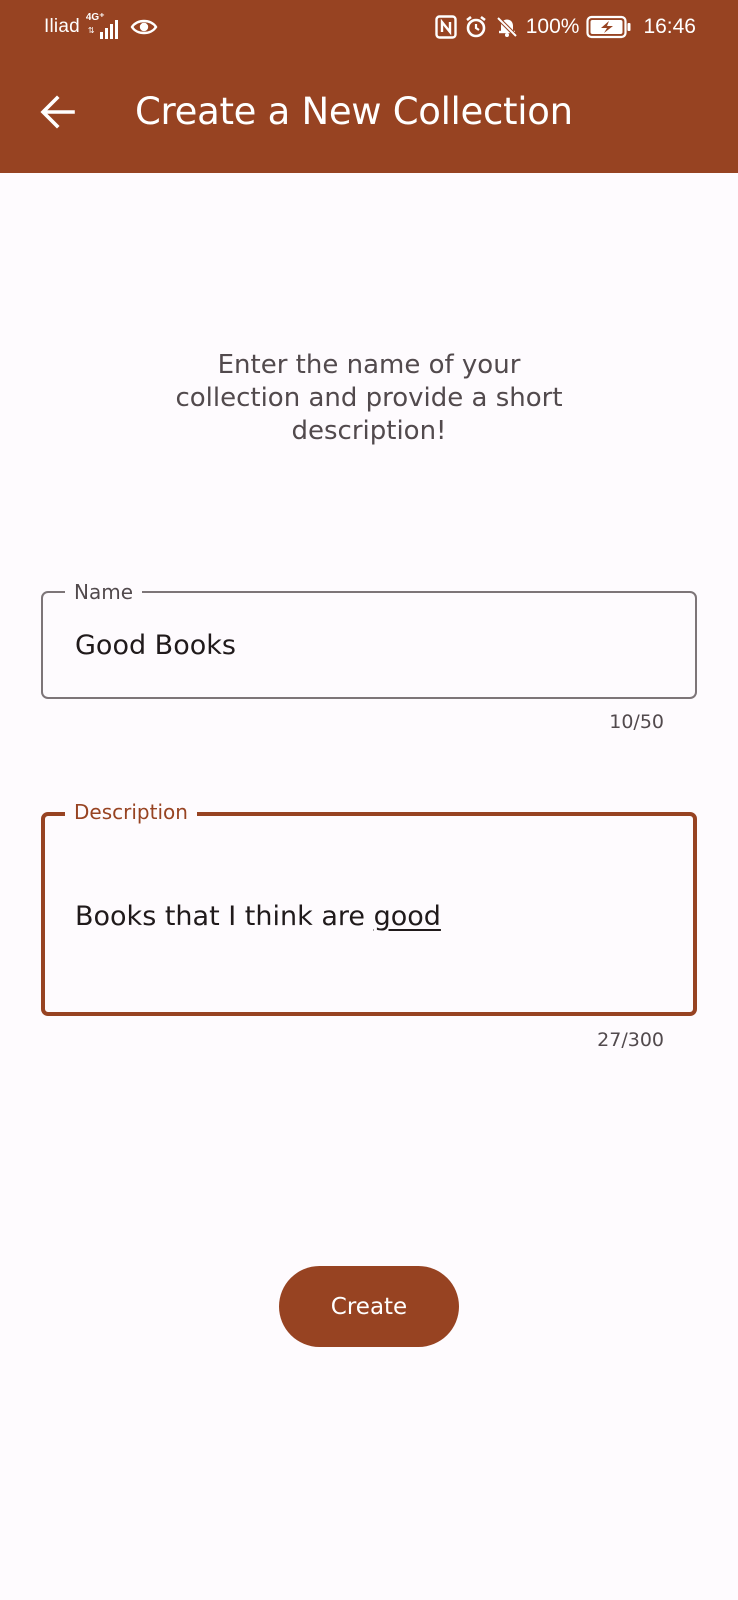  I want to click on page-title: Create a New Collection, so click(354, 111).